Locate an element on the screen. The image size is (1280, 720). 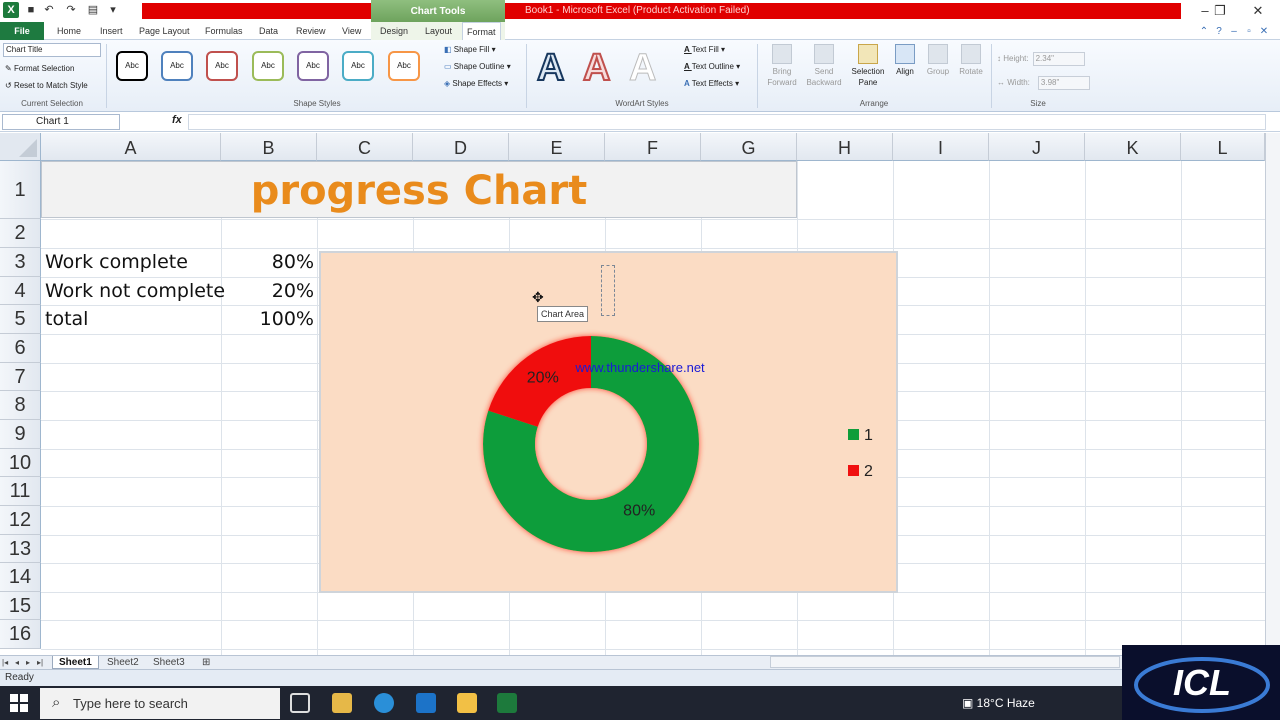
task-view-icon is located at coordinates (300, 703).